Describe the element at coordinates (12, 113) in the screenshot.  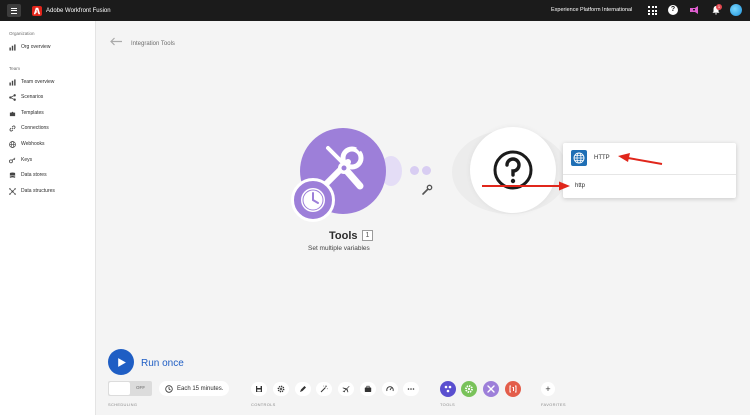
I see `puzzle-icon` at that location.